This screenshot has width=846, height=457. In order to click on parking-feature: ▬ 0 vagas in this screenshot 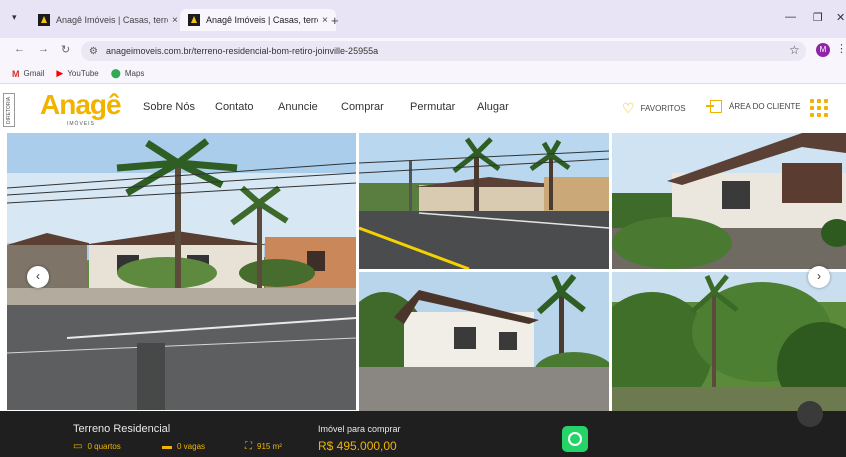, I will do `click(183, 446)`.